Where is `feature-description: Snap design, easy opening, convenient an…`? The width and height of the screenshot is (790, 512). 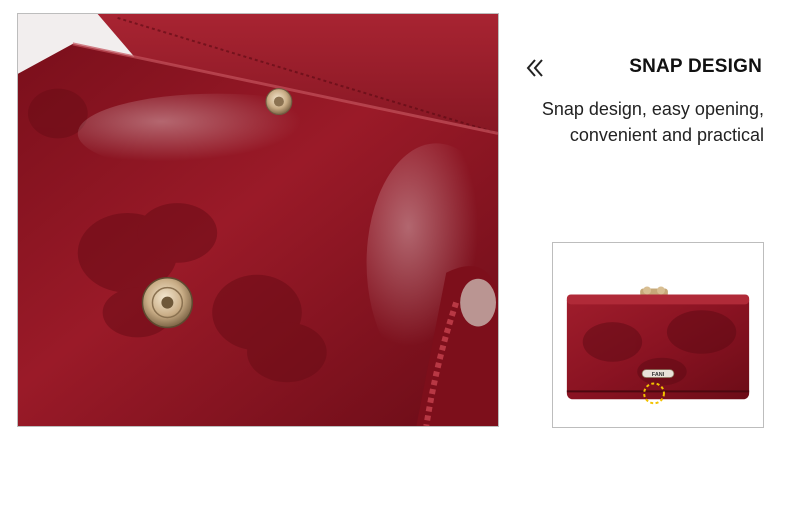 feature-description: Snap design, easy opening, convenient an… is located at coordinates (639, 122).